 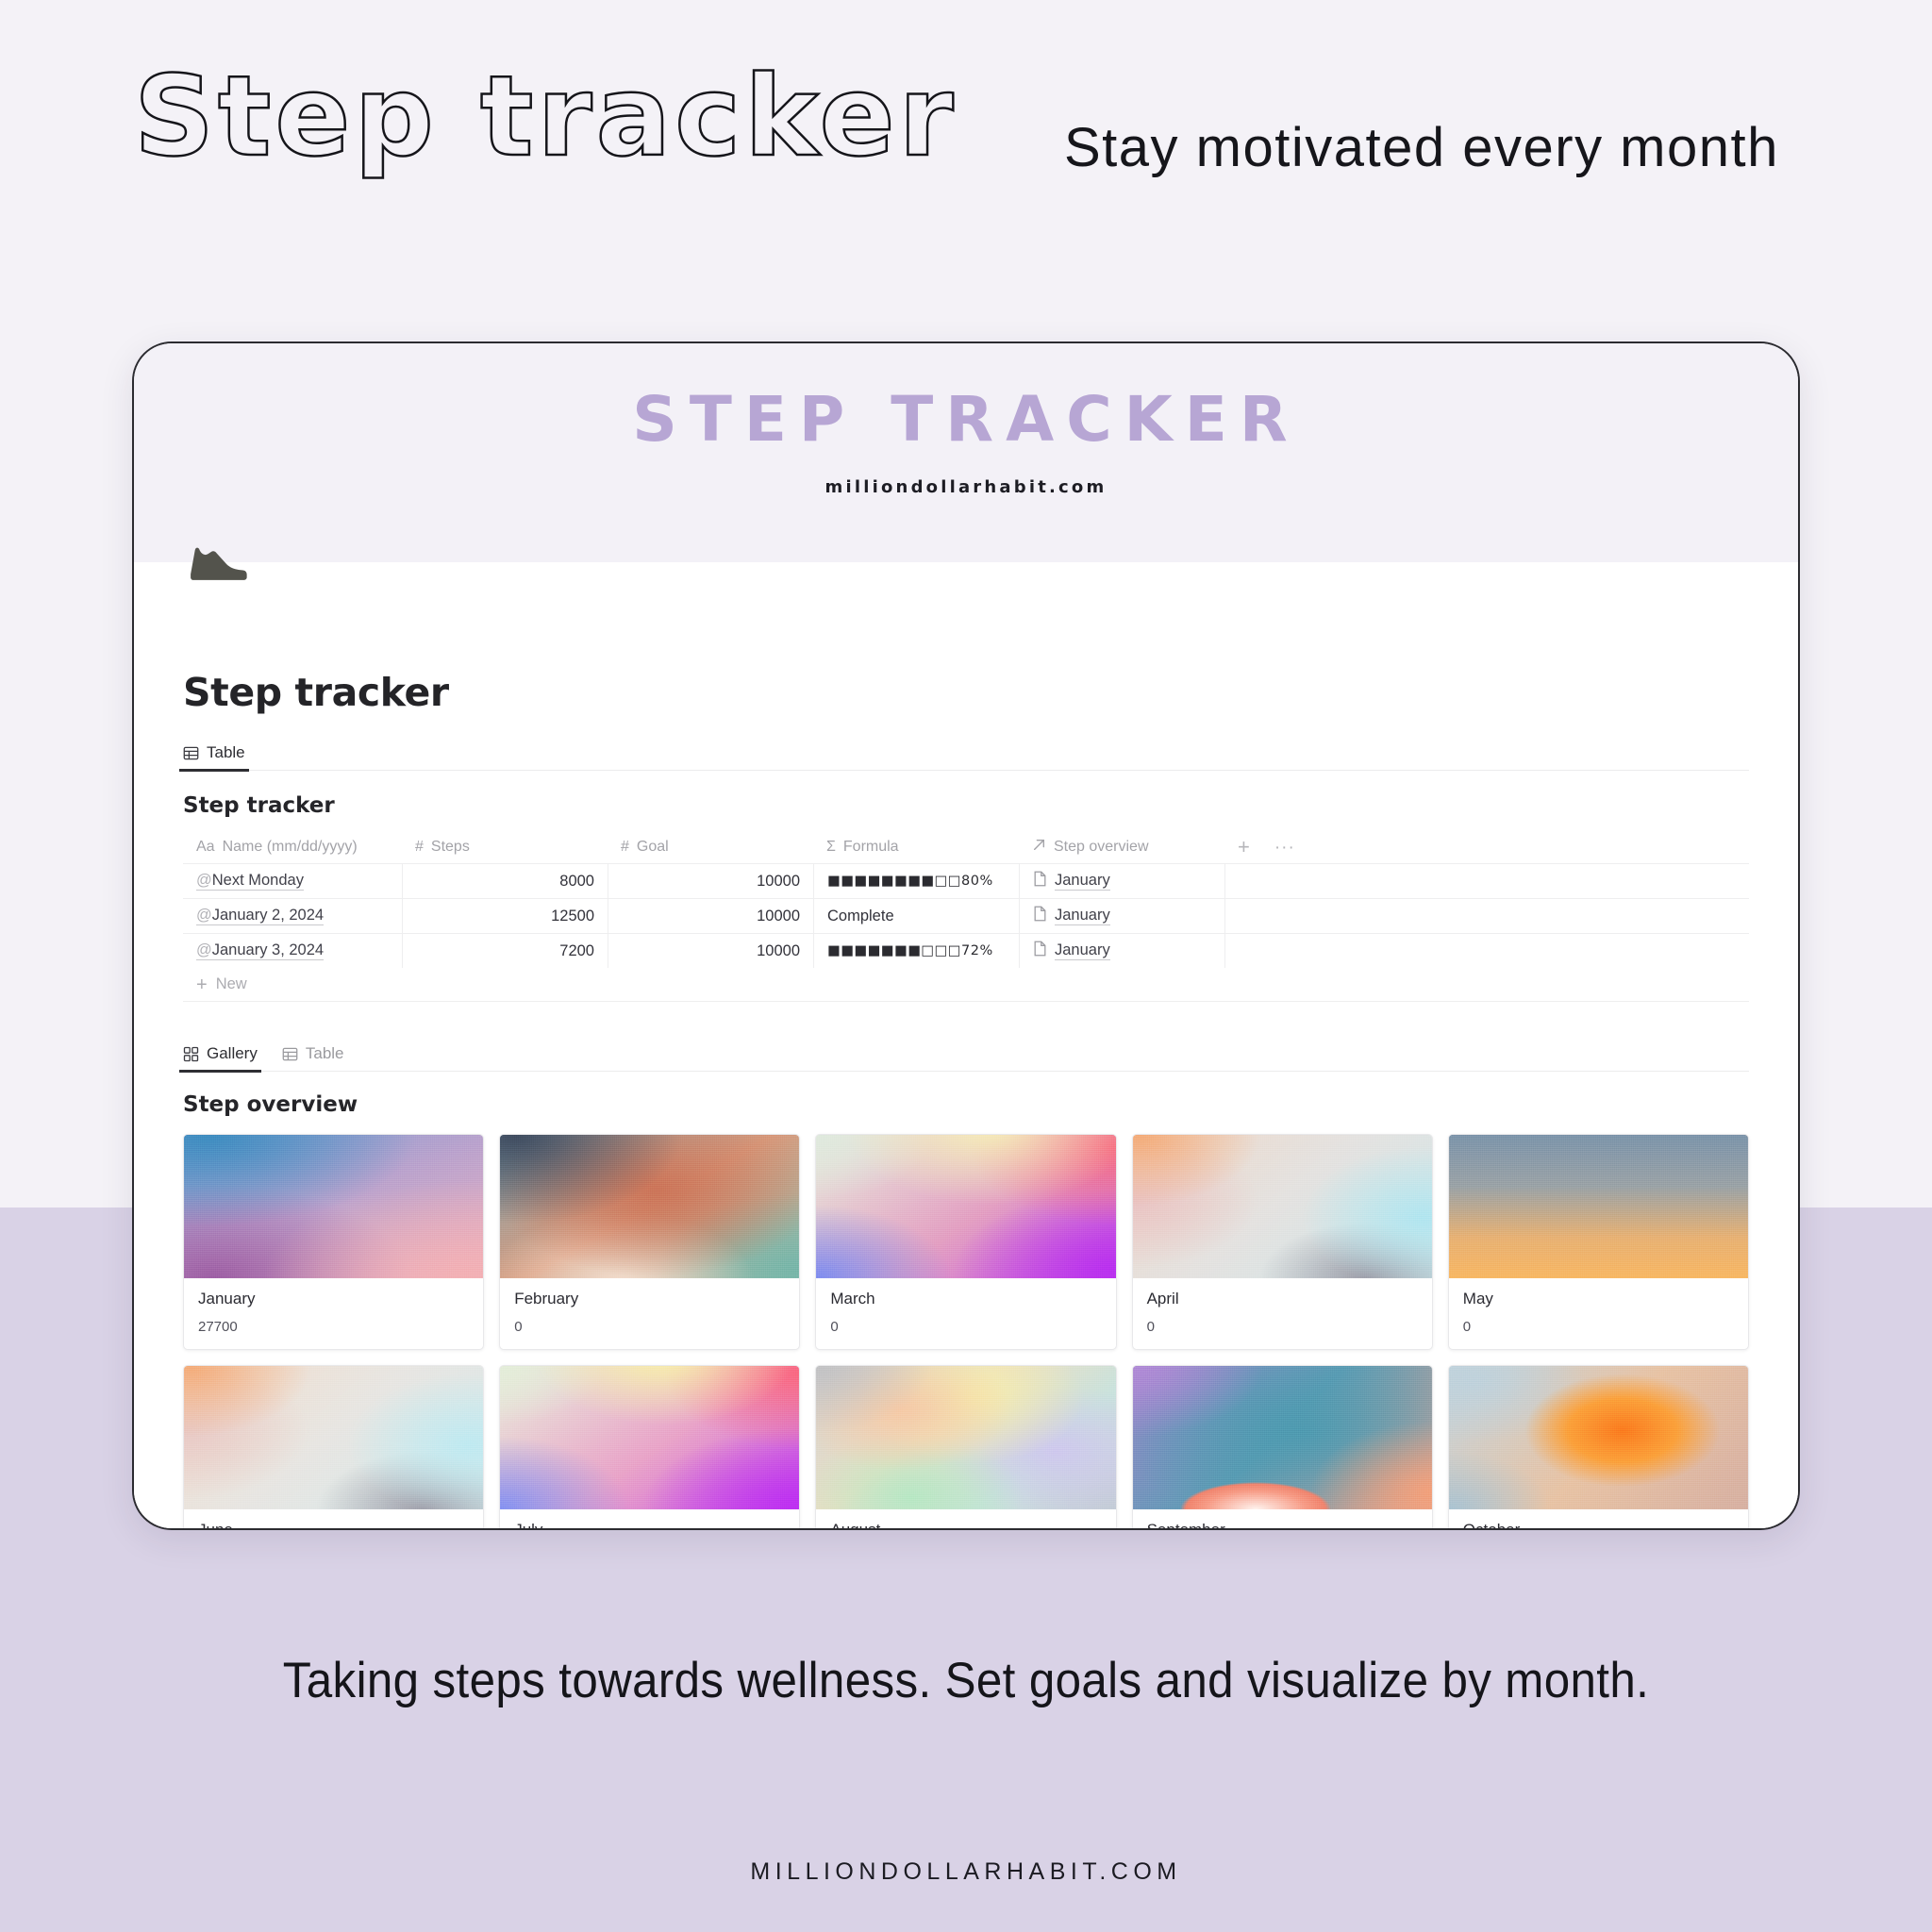 I want to click on gallery-card: July, so click(x=650, y=1447).